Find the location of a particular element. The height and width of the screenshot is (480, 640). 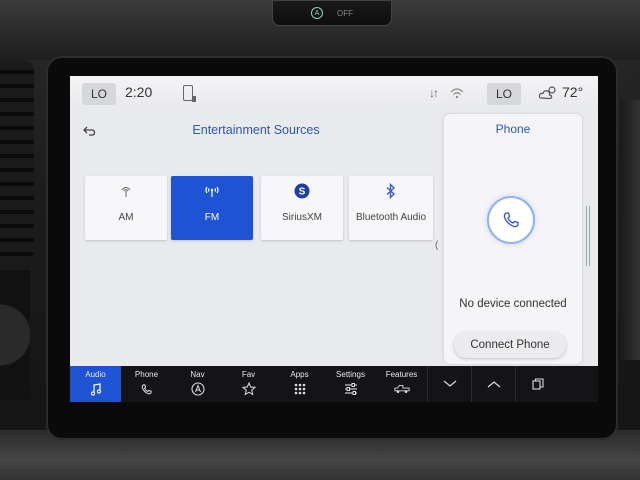

phone-status-icon is located at coordinates (189, 93).